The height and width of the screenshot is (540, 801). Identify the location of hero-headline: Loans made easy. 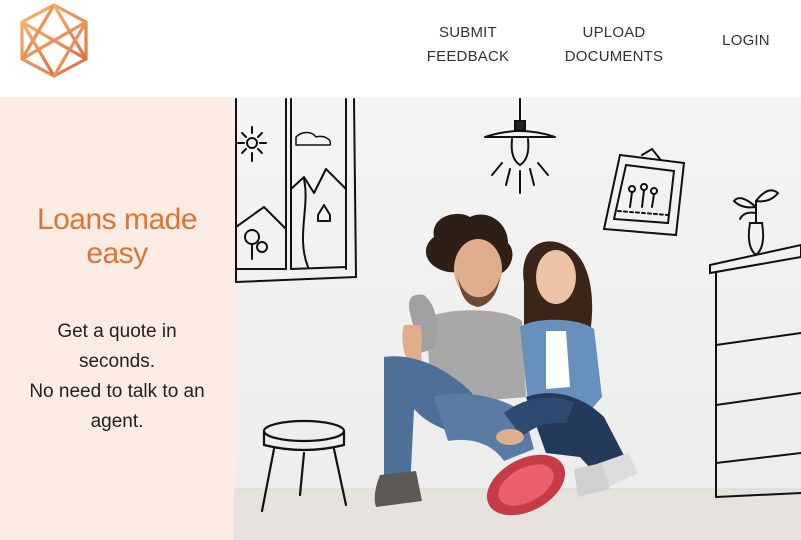
(117, 237).